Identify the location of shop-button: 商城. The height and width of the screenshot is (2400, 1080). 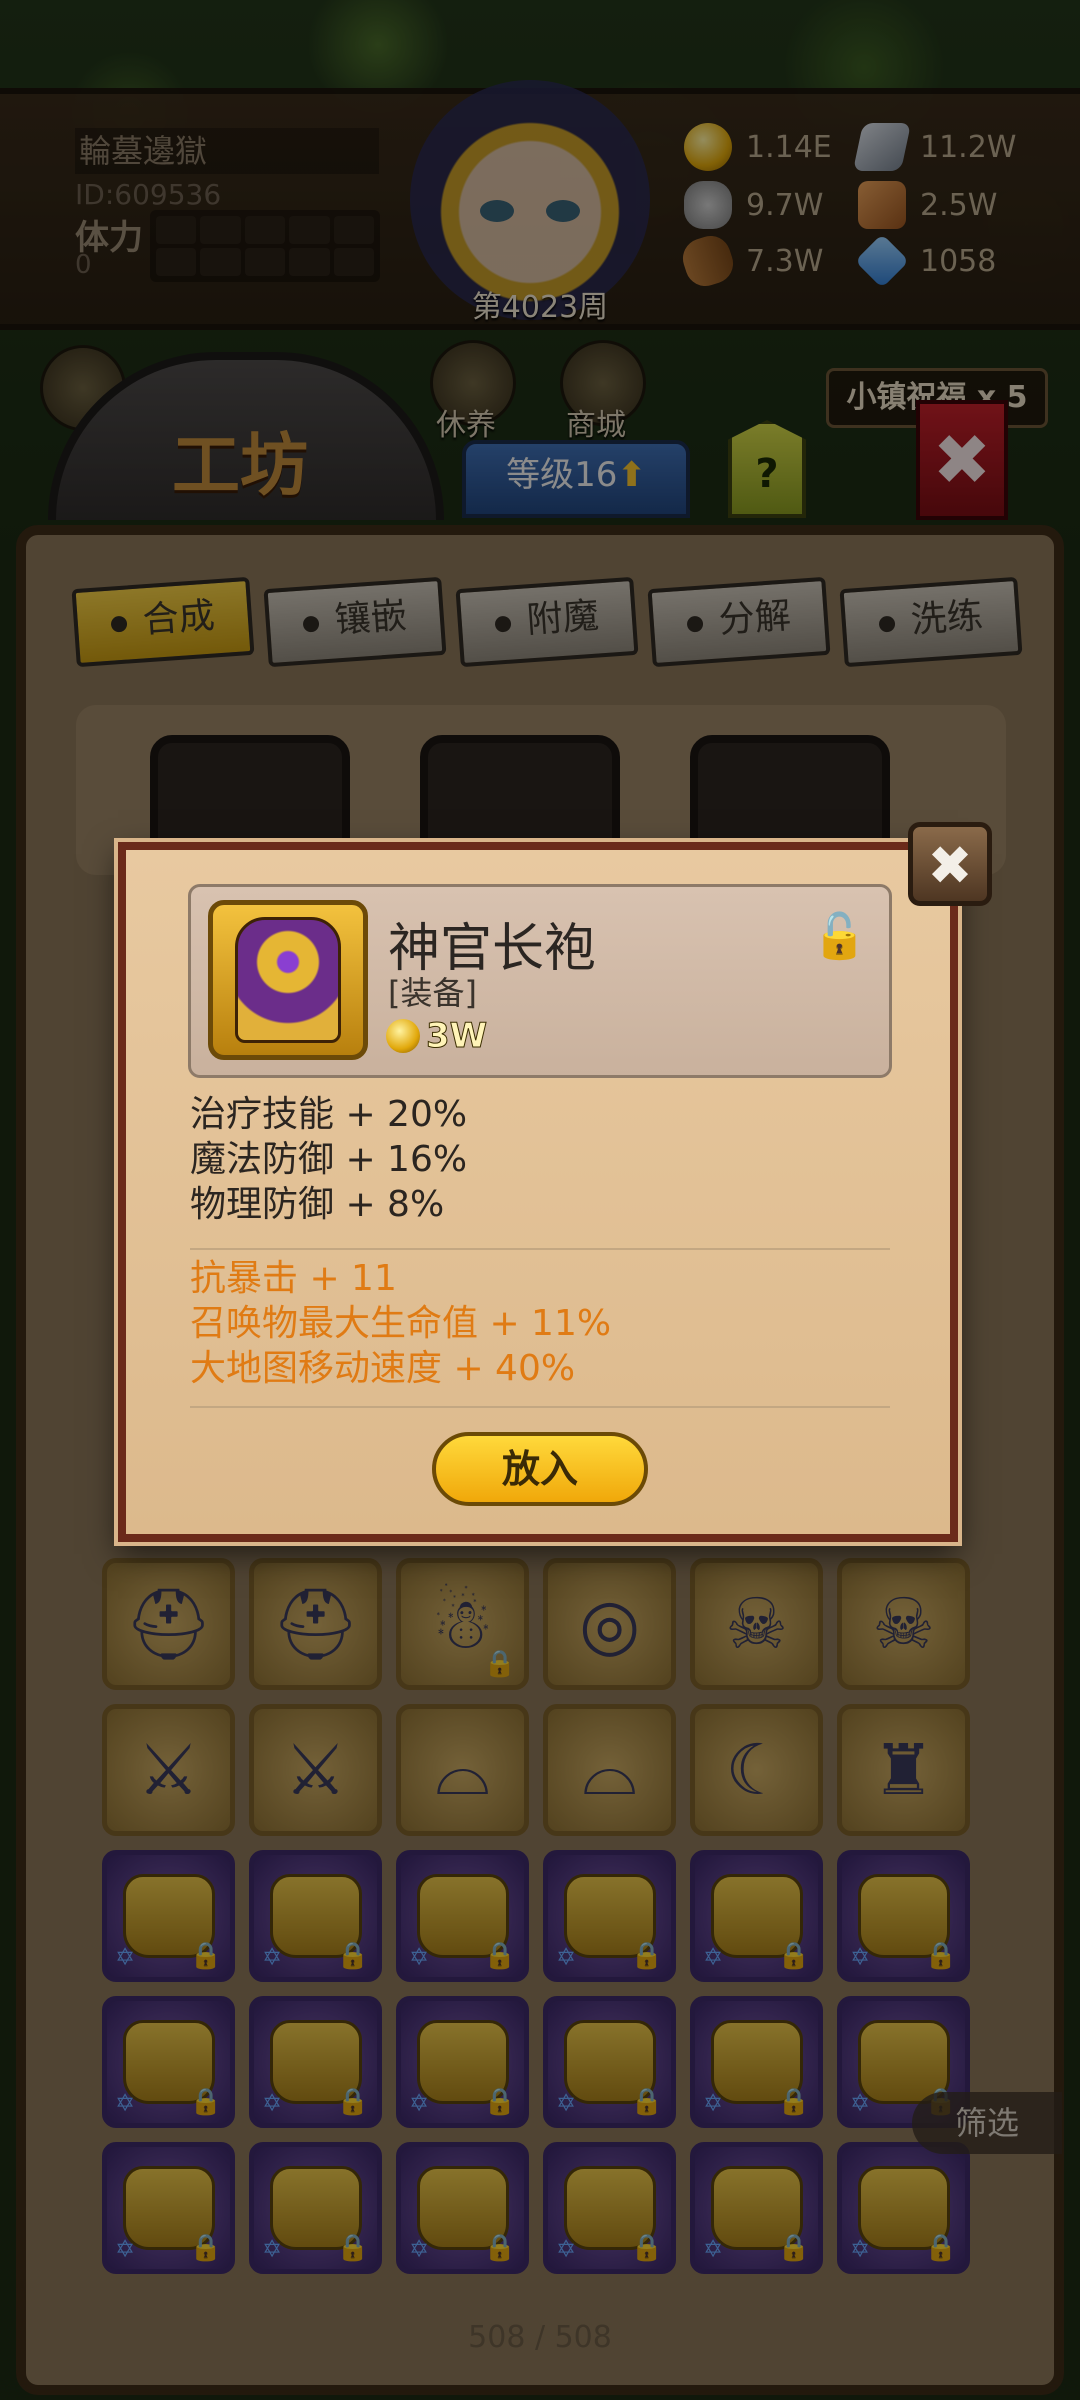
(596, 422).